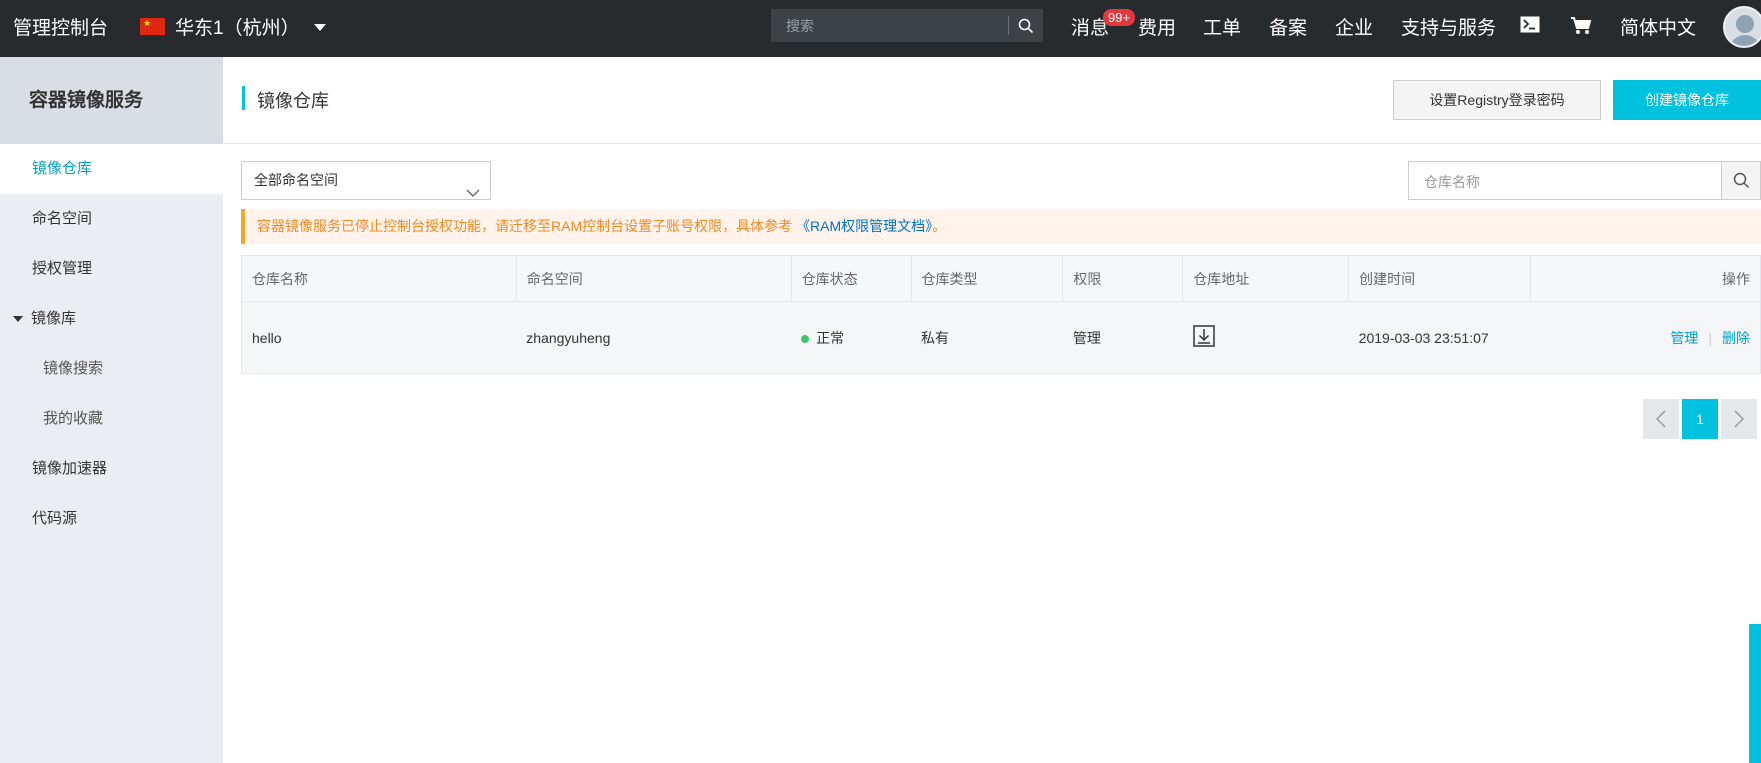  I want to click on manage-link: 管理, so click(1684, 338).